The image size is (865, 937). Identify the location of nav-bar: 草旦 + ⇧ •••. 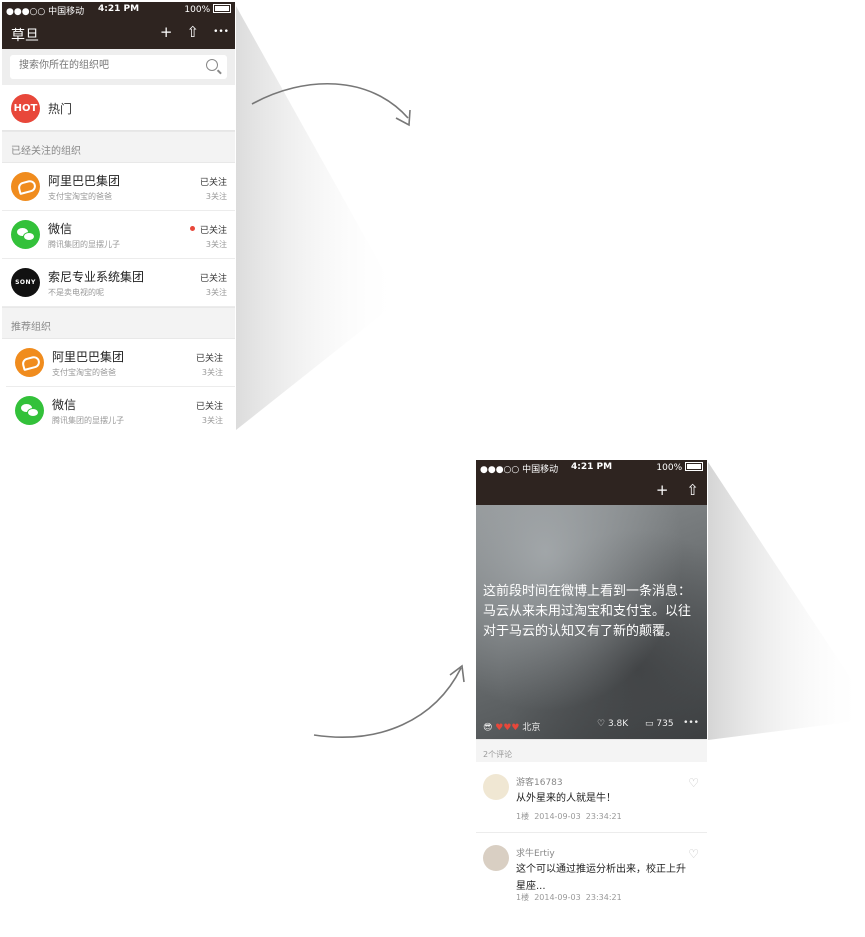
(118, 33).